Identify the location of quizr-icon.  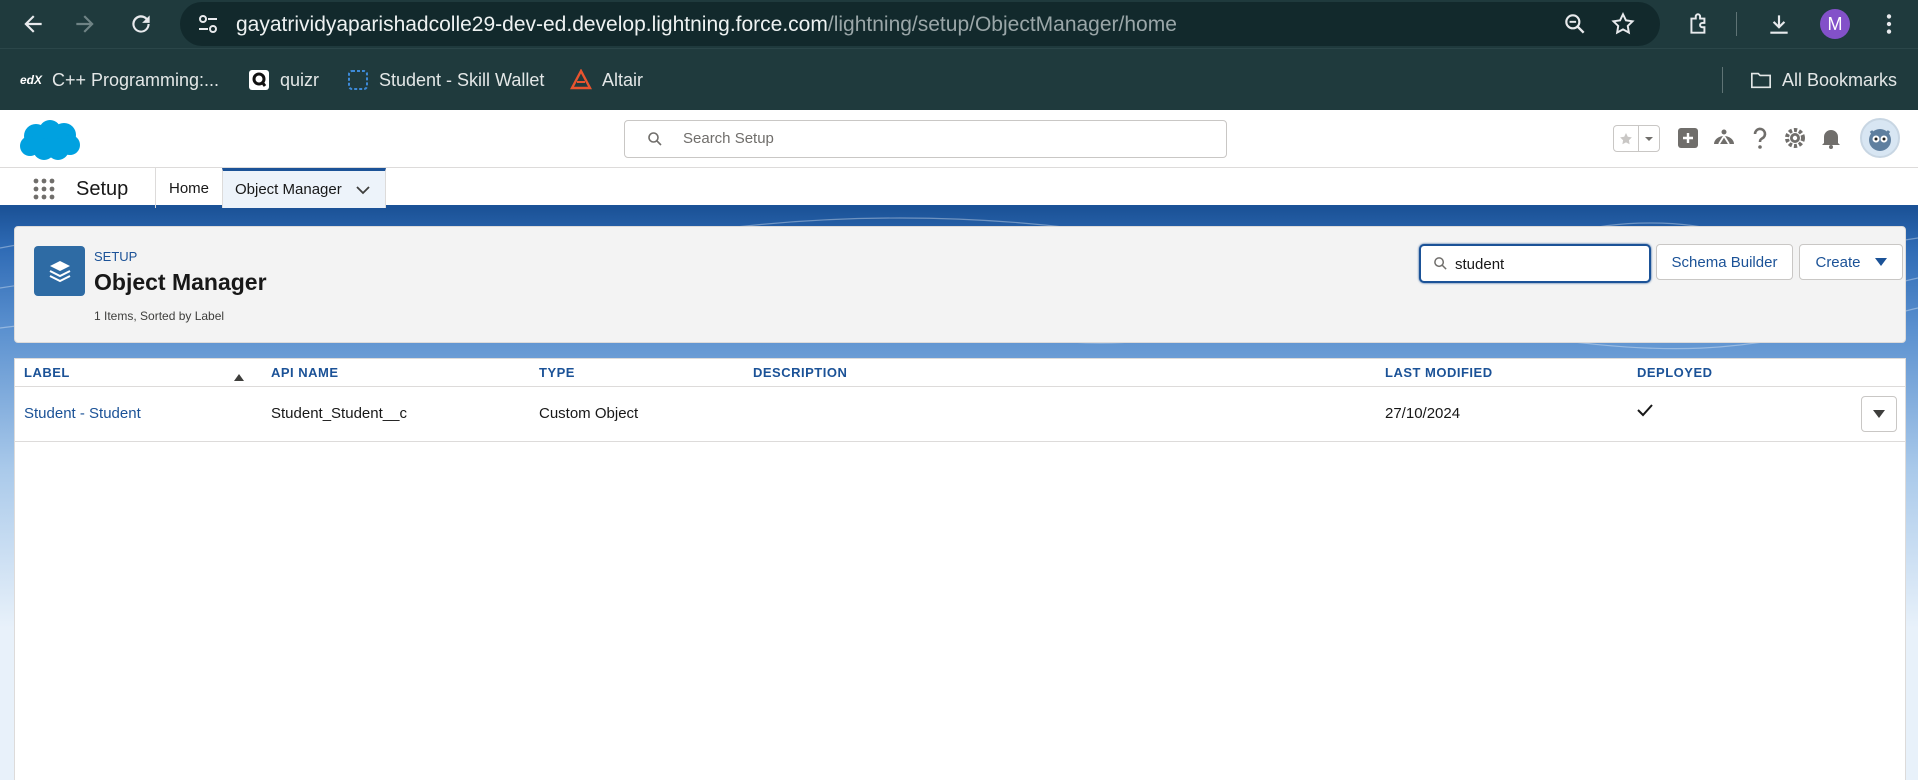
(259, 80).